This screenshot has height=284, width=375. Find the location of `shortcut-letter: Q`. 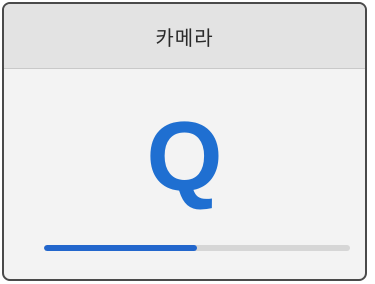

shortcut-letter: Q is located at coordinates (184, 156).